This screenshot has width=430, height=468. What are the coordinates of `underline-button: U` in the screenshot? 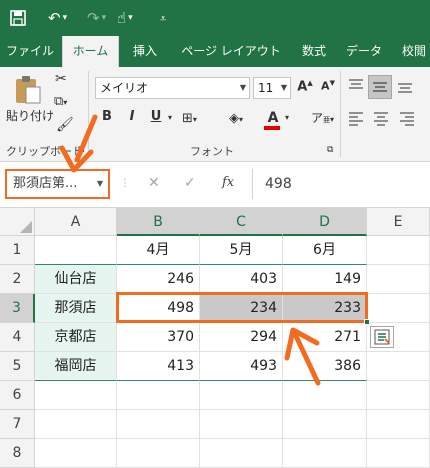 It's located at (156, 116).